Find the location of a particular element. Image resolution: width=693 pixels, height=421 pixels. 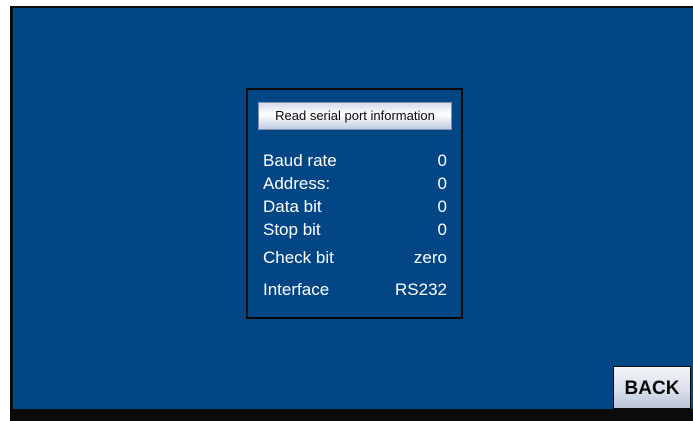

check-bit-label: Check bit is located at coordinates (298, 257).